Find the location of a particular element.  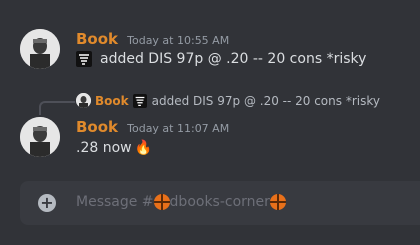

message-input-placeholder: Message # dbooks-corner is located at coordinates (181, 202).